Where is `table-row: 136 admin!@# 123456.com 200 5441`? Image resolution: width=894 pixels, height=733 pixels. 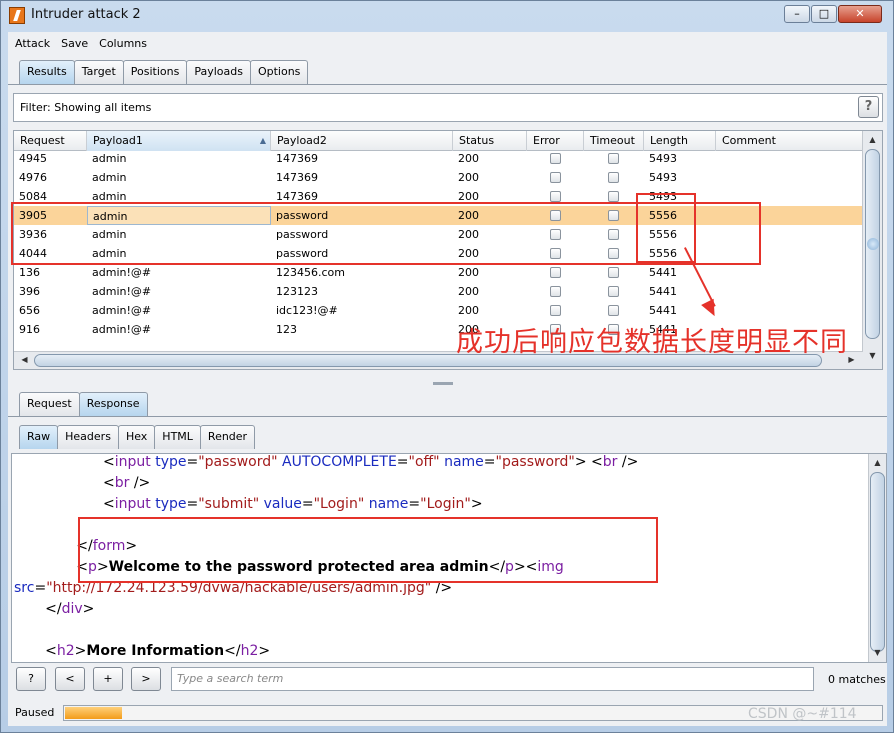
table-row: 136 admin!@# 123456.com 200 5441 is located at coordinates (438, 272).